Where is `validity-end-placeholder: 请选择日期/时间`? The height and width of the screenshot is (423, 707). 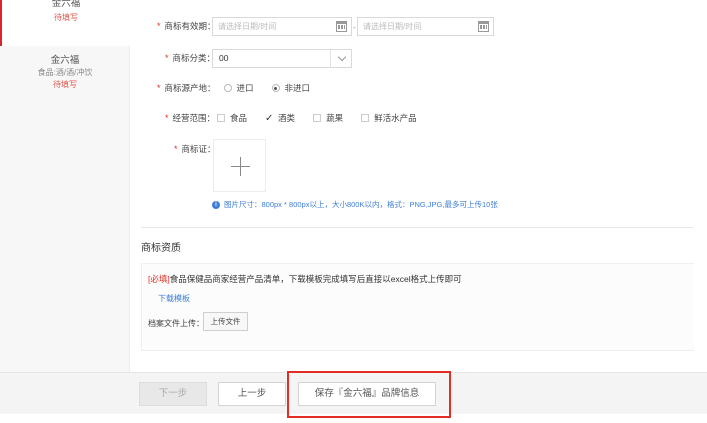 validity-end-placeholder: 请选择日期/时间 is located at coordinates (392, 26).